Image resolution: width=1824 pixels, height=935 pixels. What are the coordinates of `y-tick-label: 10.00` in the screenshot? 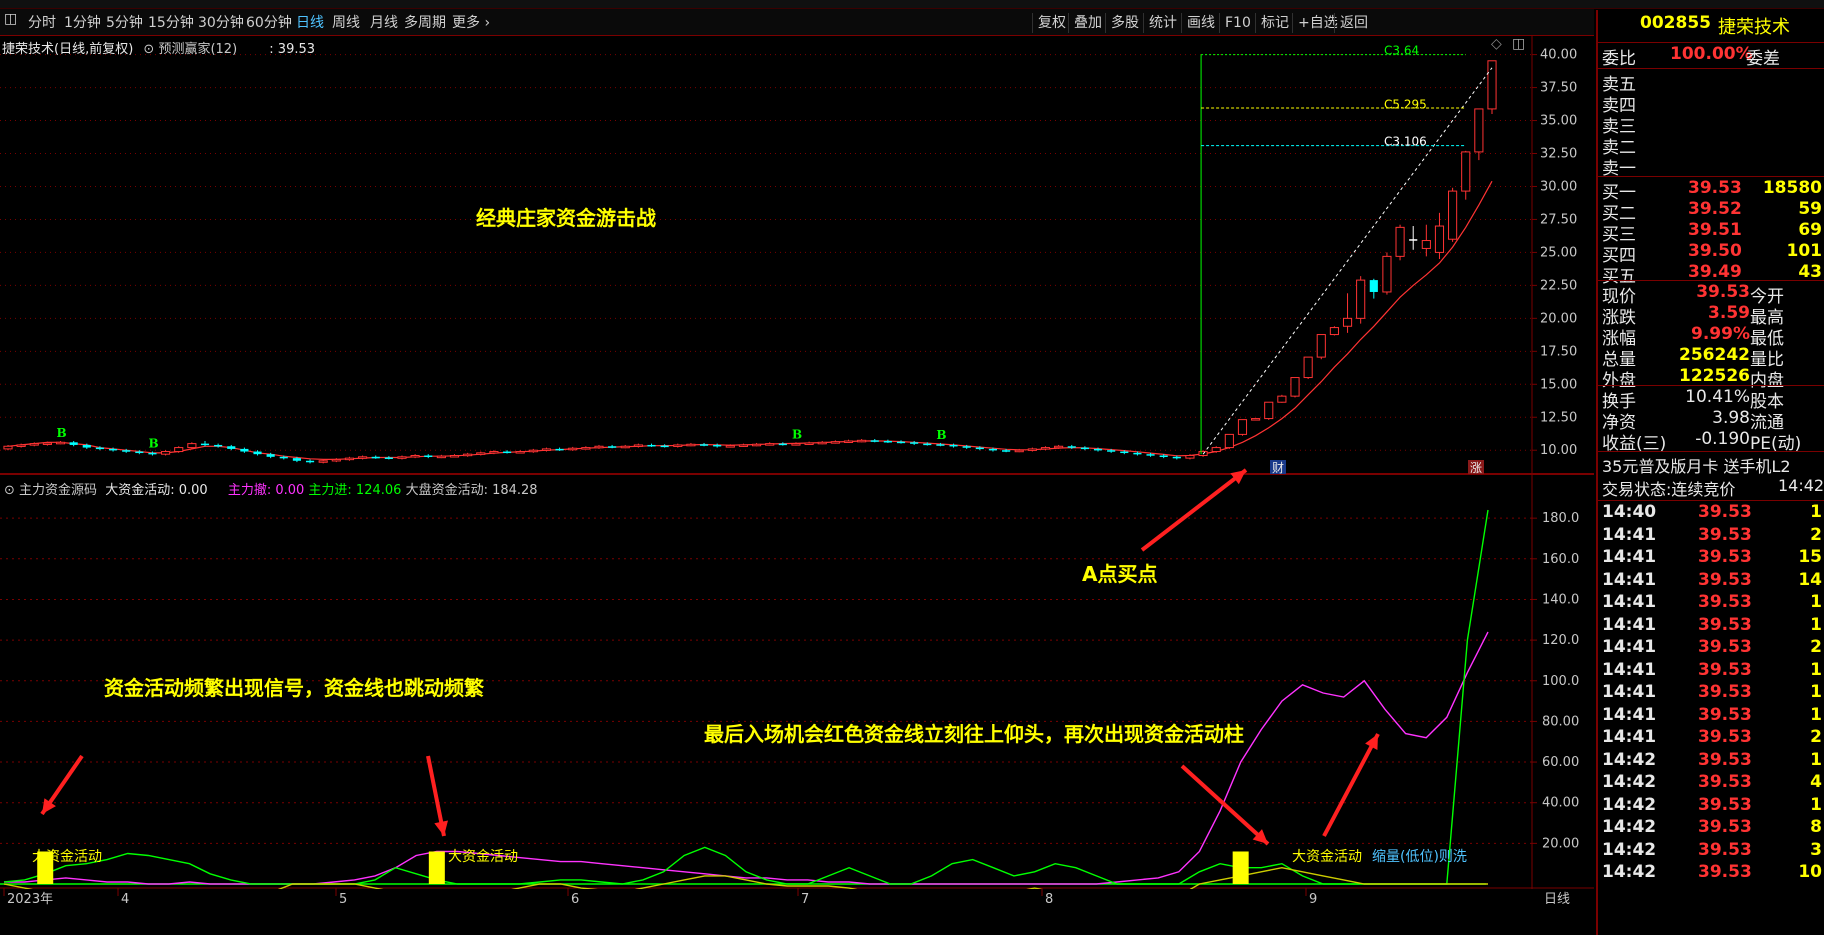 It's located at (1558, 450).